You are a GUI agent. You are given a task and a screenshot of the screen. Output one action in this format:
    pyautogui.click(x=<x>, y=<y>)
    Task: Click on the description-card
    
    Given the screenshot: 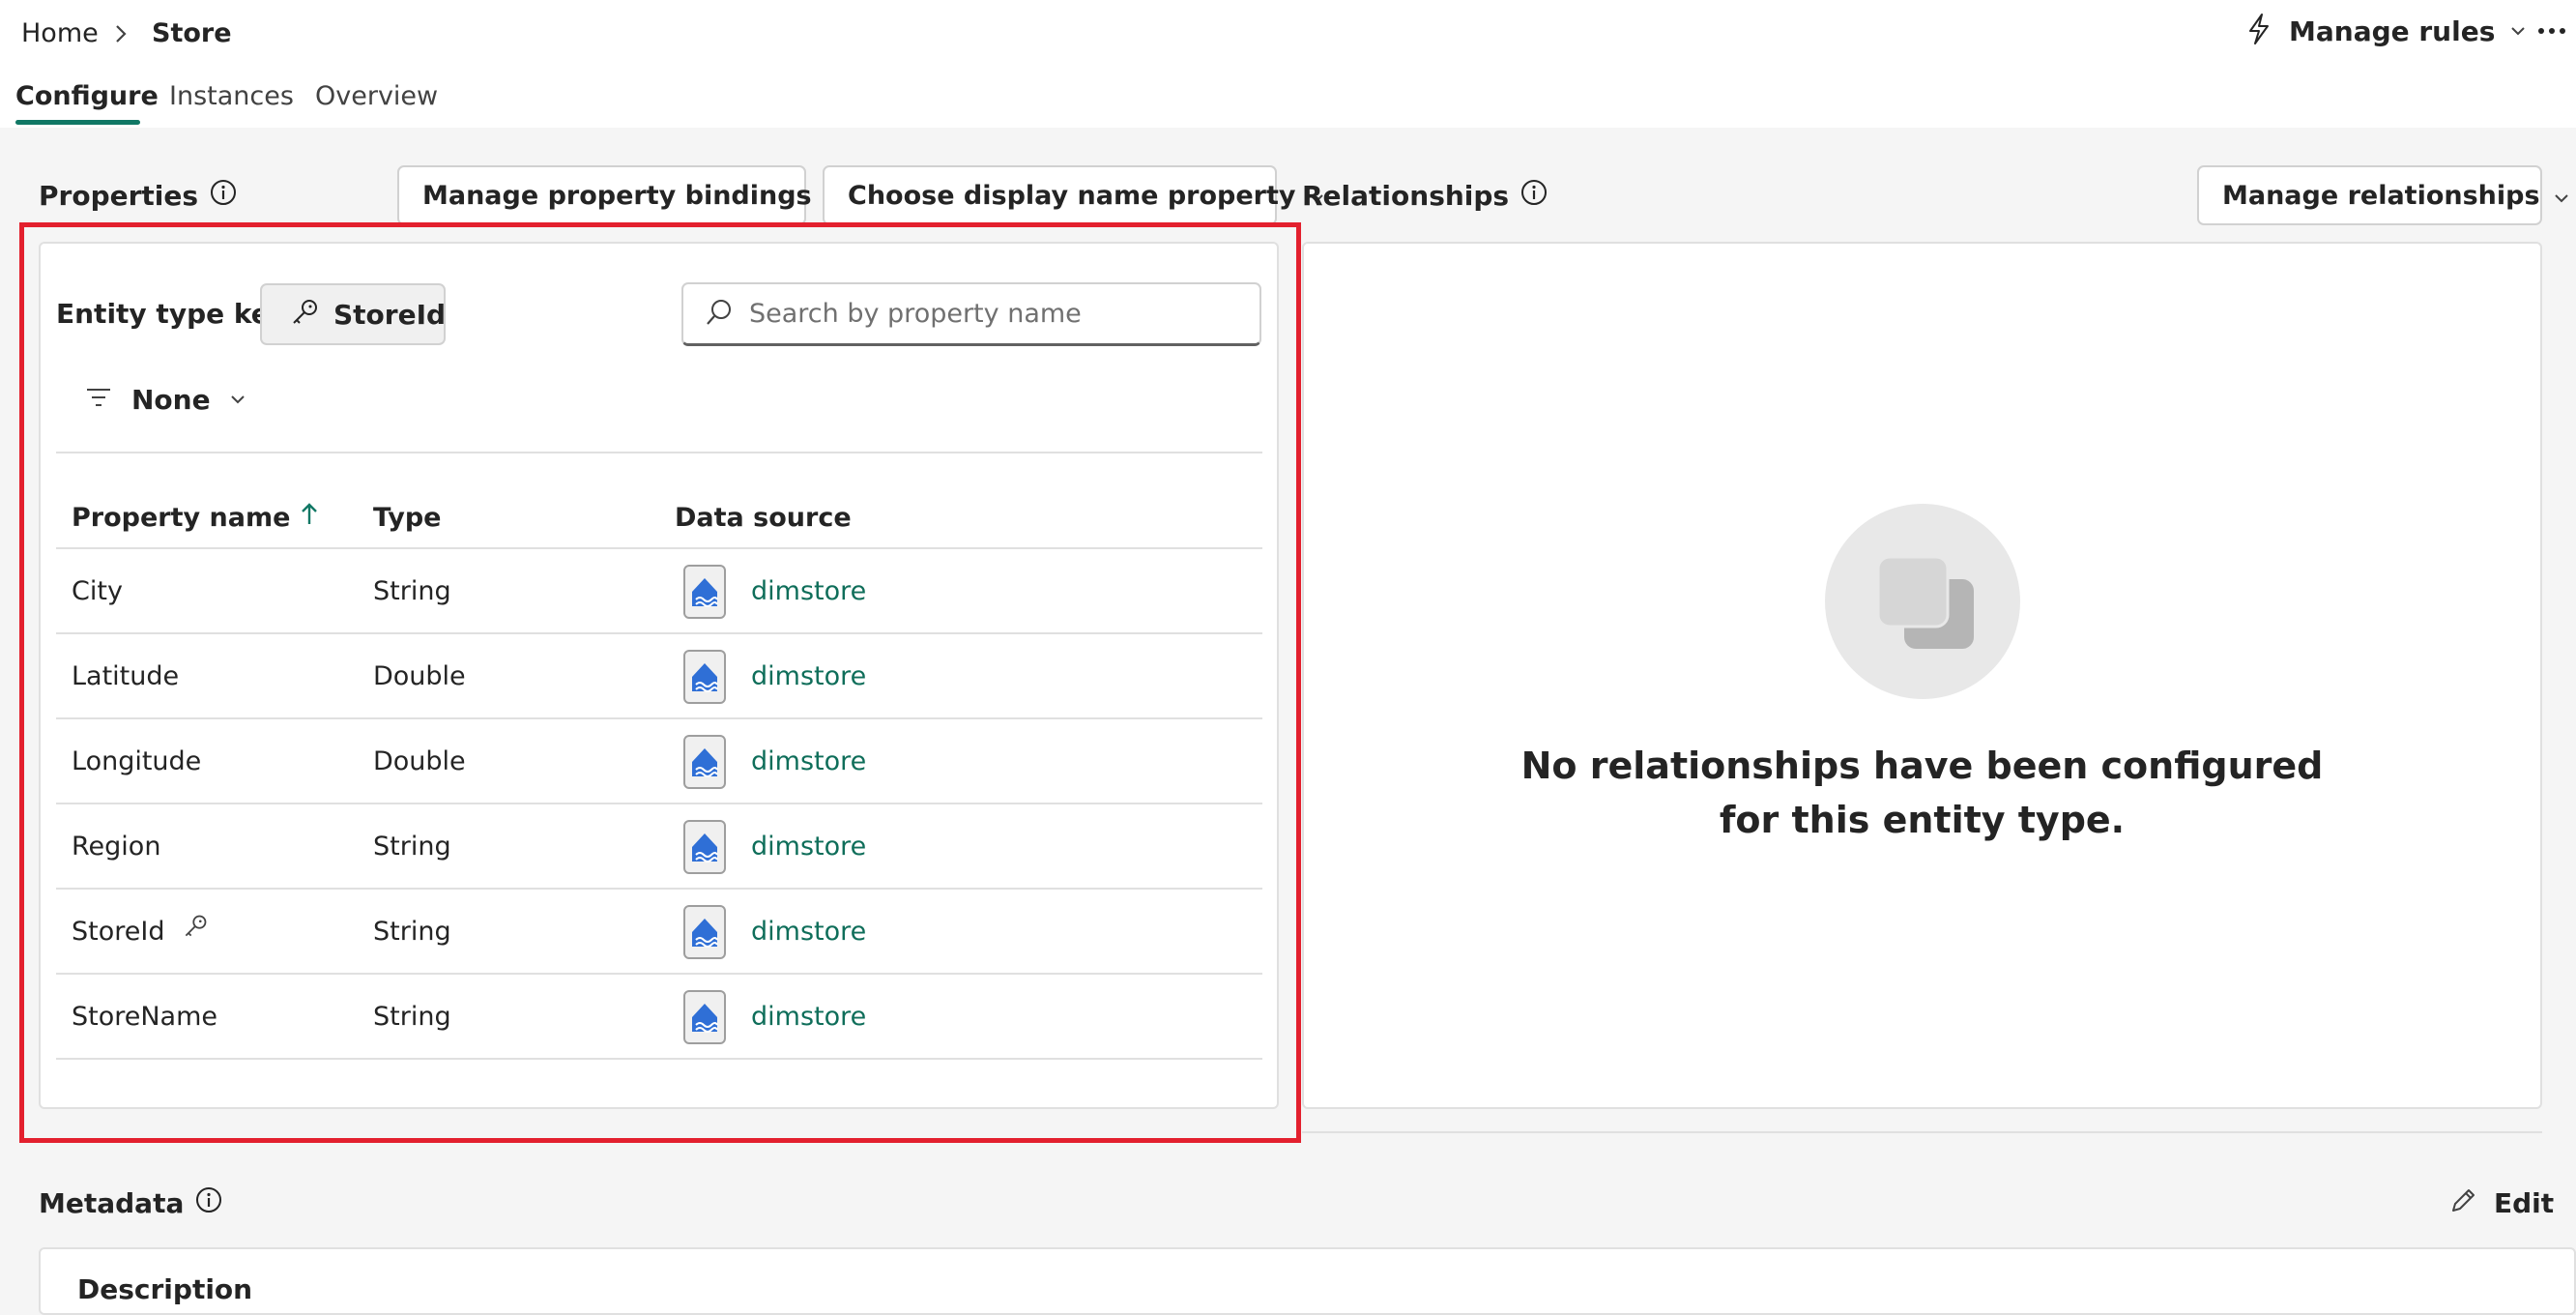 What is the action you would take?
    pyautogui.click(x=1307, y=1281)
    